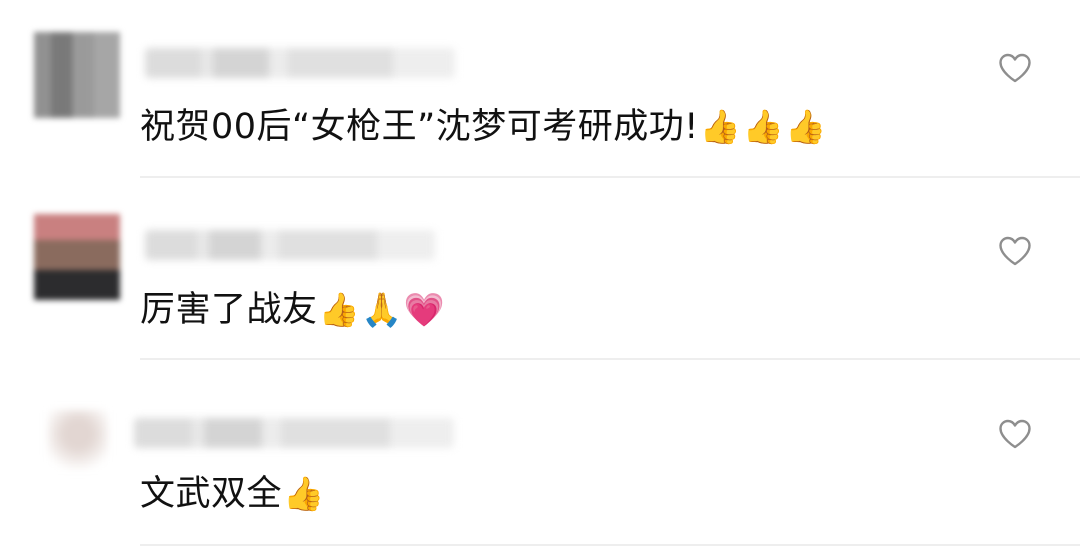 This screenshot has width=1080, height=546. I want to click on comment-text: 厉害了战友👍🙏💗, so click(292, 310).